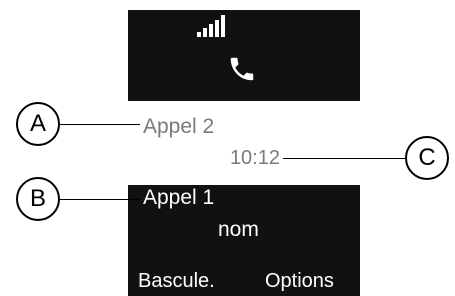  I want to click on callout-a: A, so click(38, 124).